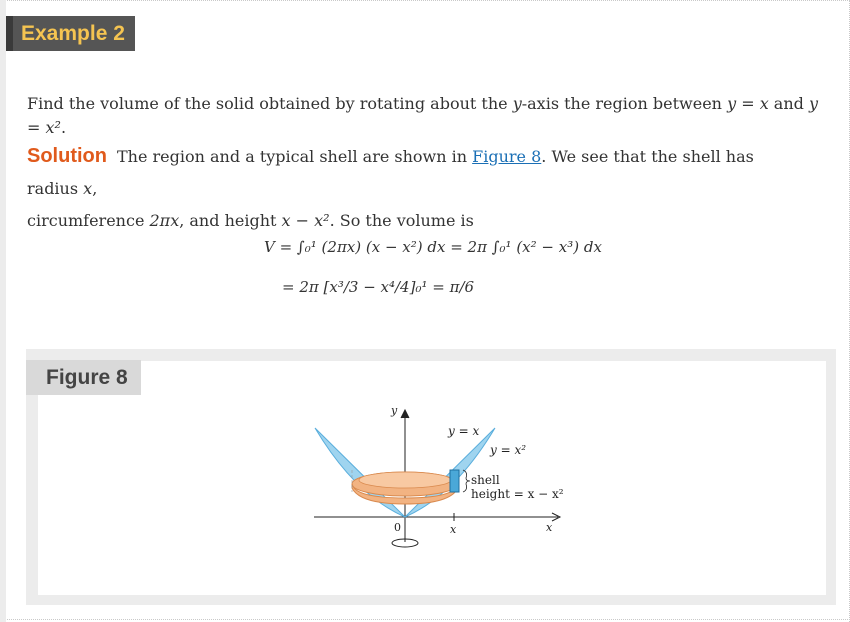 This screenshot has width=850, height=622. Describe the element at coordinates (67, 156) in the screenshot. I see `solution-label: Solution` at that location.